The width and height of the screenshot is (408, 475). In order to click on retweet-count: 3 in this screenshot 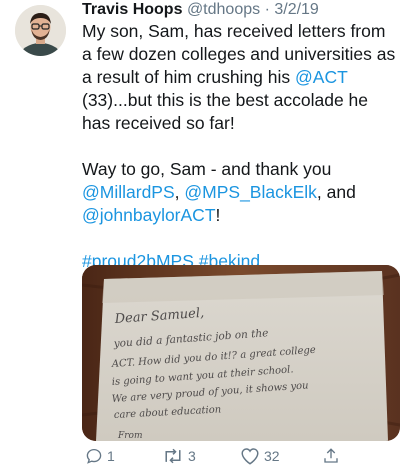, I will do `click(192, 456)`.